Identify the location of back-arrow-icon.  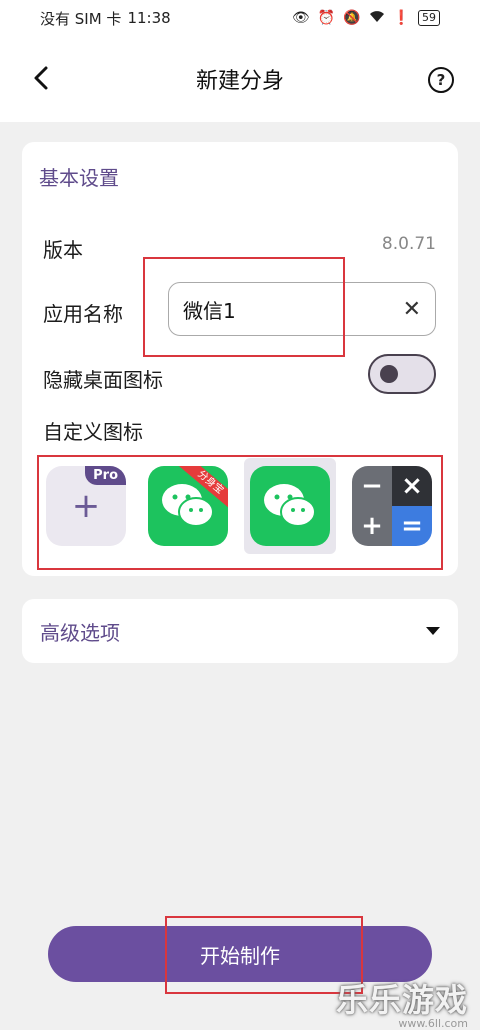
(42, 78).